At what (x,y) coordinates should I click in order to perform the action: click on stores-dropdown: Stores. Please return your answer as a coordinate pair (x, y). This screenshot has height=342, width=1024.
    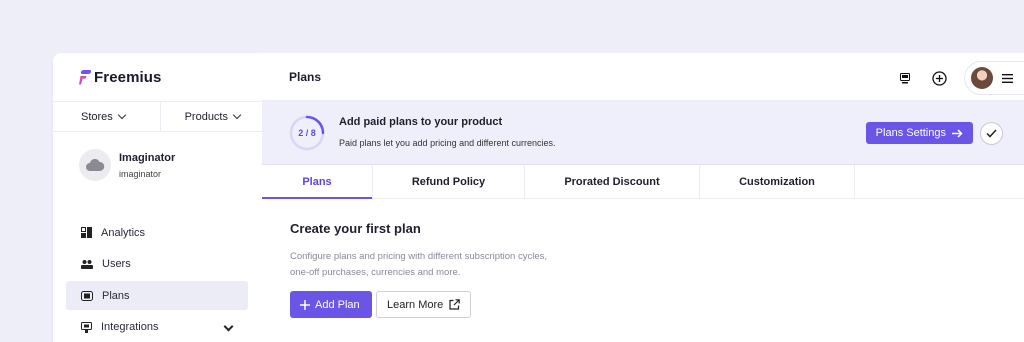
    Looking at the image, I should click on (107, 116).